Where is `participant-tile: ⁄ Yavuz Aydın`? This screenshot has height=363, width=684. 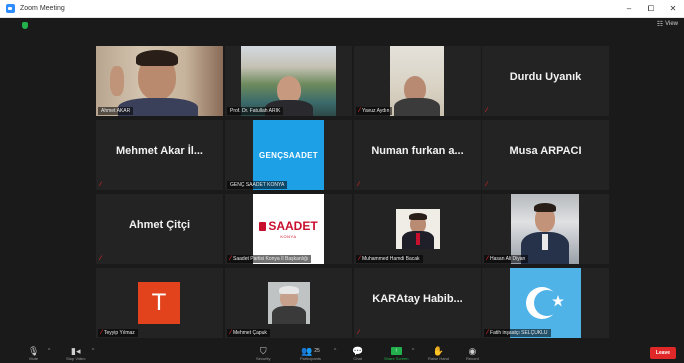 participant-tile: ⁄ Yavuz Aydın is located at coordinates (417, 81).